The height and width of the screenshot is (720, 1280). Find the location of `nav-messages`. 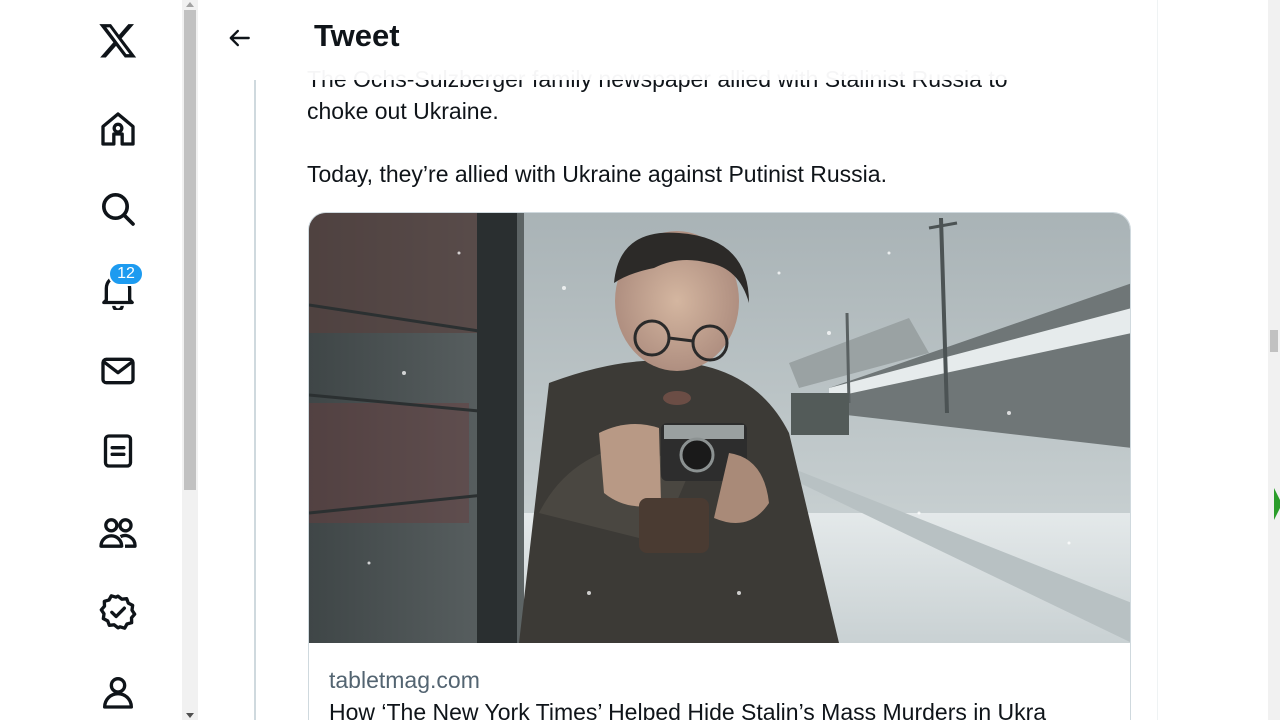

nav-messages is located at coordinates (118, 371).